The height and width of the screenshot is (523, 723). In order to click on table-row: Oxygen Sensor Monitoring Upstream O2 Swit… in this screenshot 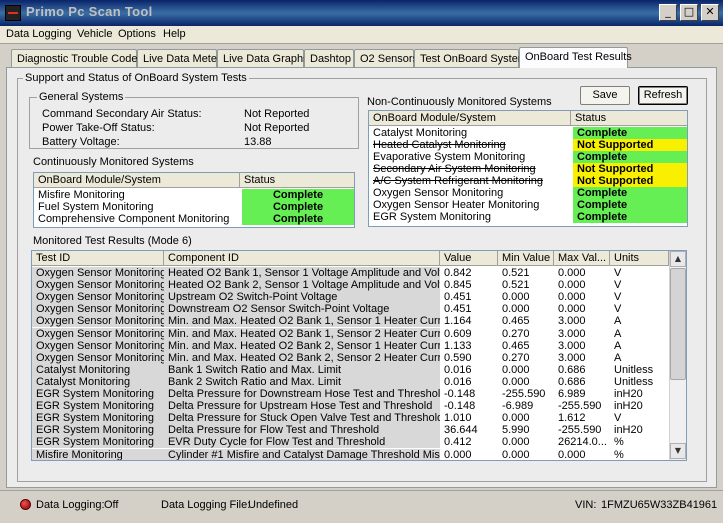, I will do `click(350, 297)`.